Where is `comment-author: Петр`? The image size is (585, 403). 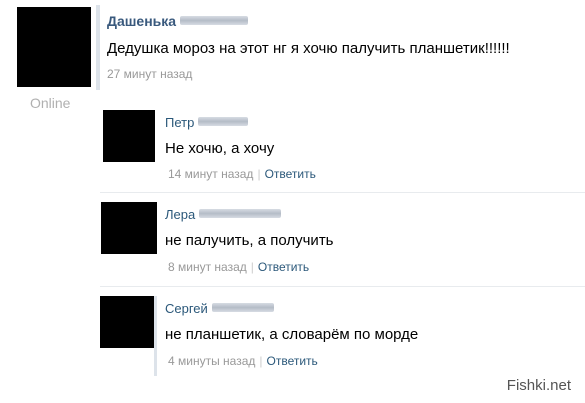 comment-author: Петр is located at coordinates (207, 122).